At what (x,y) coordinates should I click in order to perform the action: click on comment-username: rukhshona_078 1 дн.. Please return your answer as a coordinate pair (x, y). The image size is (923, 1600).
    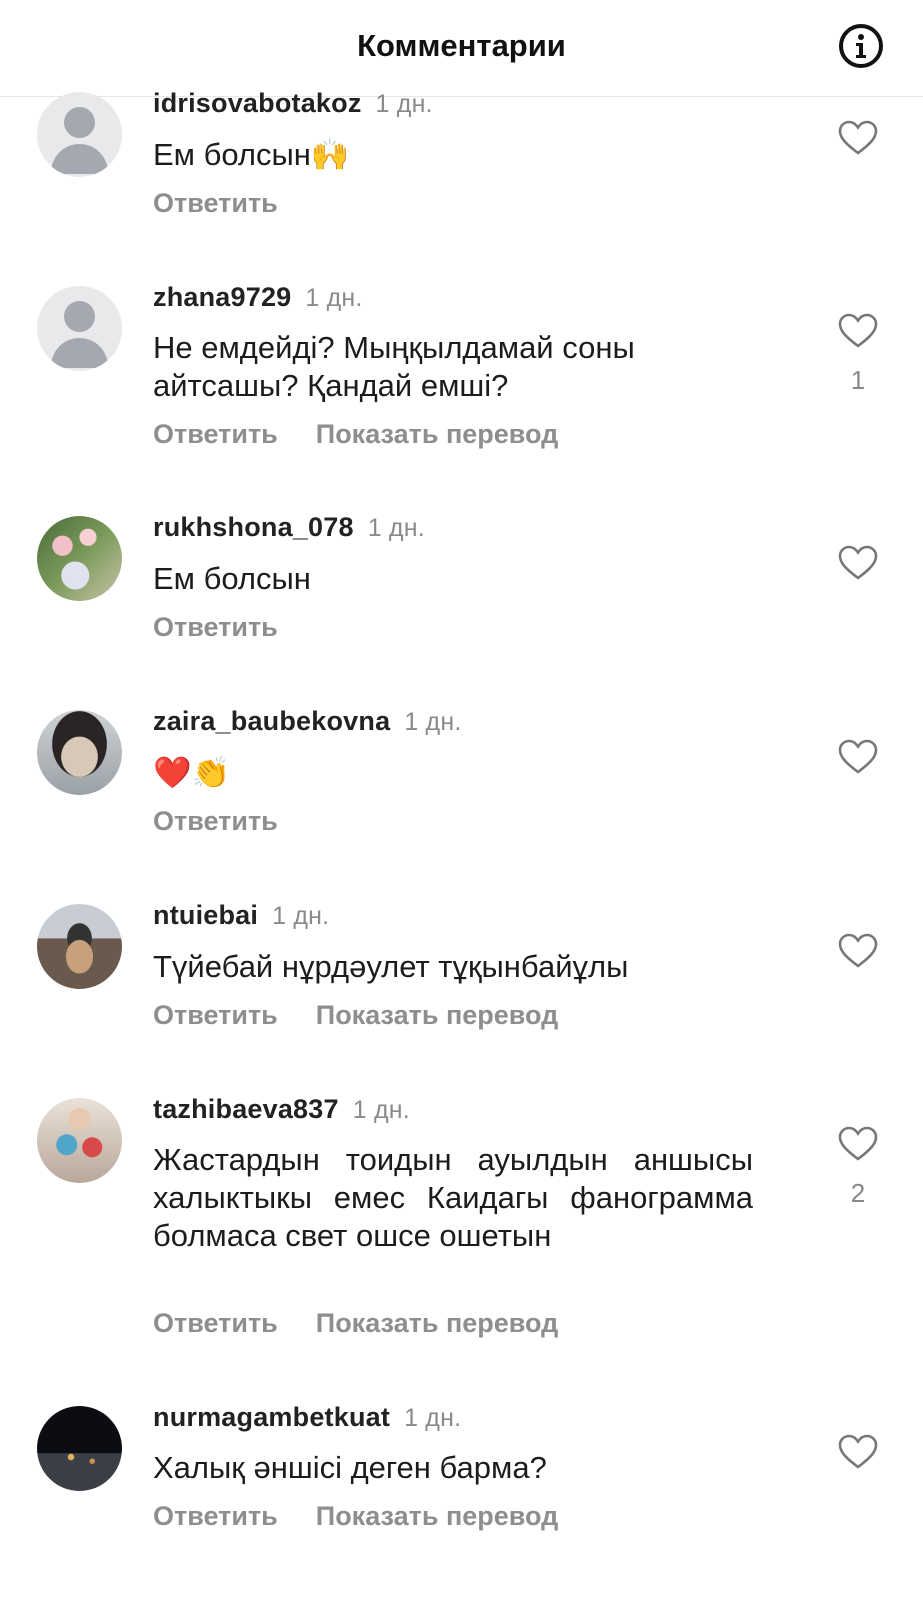
    Looking at the image, I should click on (289, 527).